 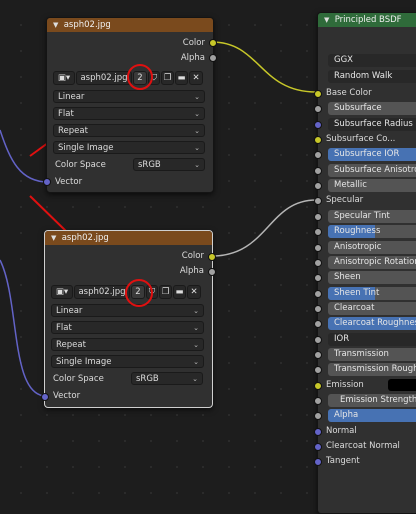 What do you see at coordinates (372, 415) in the screenshot?
I see `input-field-alpha: Alpha` at bounding box center [372, 415].